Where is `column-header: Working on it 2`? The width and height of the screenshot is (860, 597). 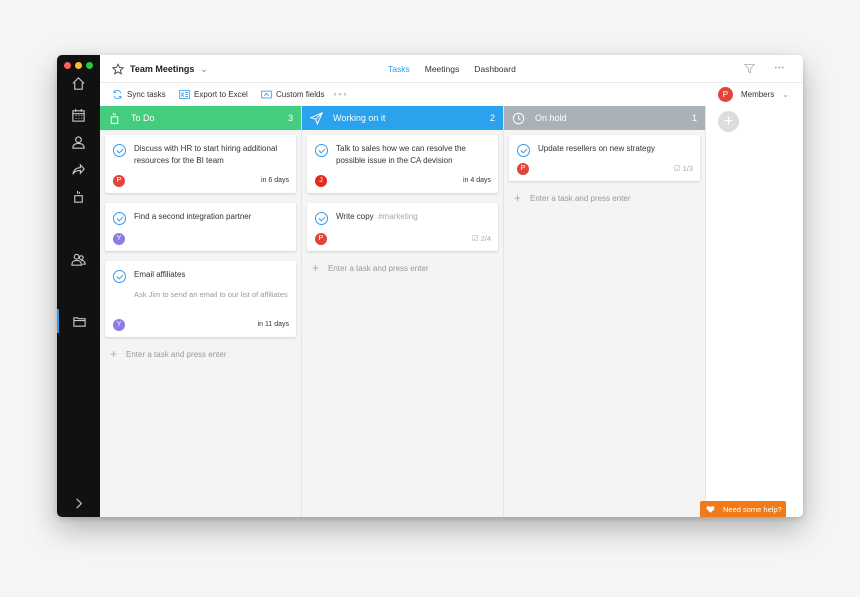
column-header: Working on it 2 is located at coordinates (402, 118).